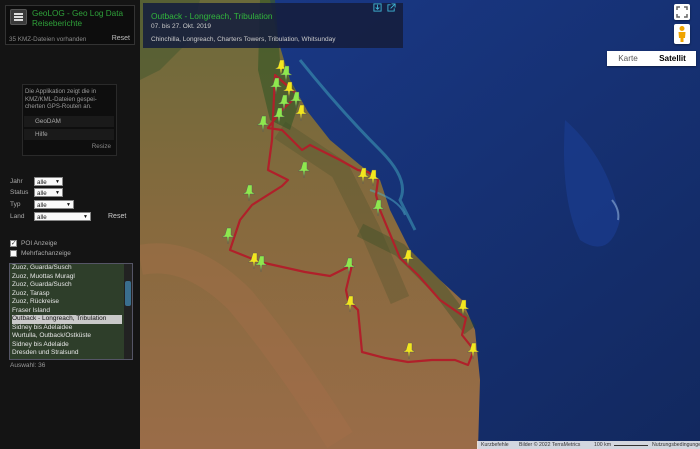  What do you see at coordinates (18, 17) in the screenshot?
I see `menu-button` at bounding box center [18, 17].